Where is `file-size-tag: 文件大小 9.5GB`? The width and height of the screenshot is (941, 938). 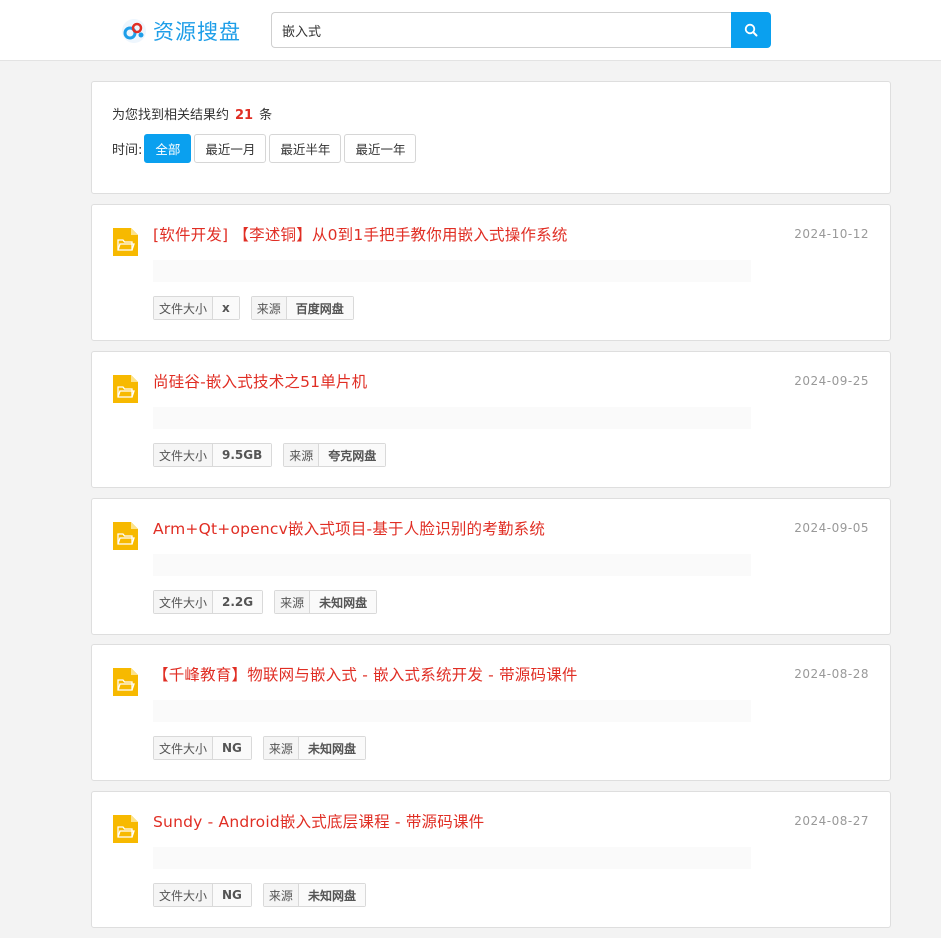
file-size-tag: 文件大小 9.5GB is located at coordinates (213, 455).